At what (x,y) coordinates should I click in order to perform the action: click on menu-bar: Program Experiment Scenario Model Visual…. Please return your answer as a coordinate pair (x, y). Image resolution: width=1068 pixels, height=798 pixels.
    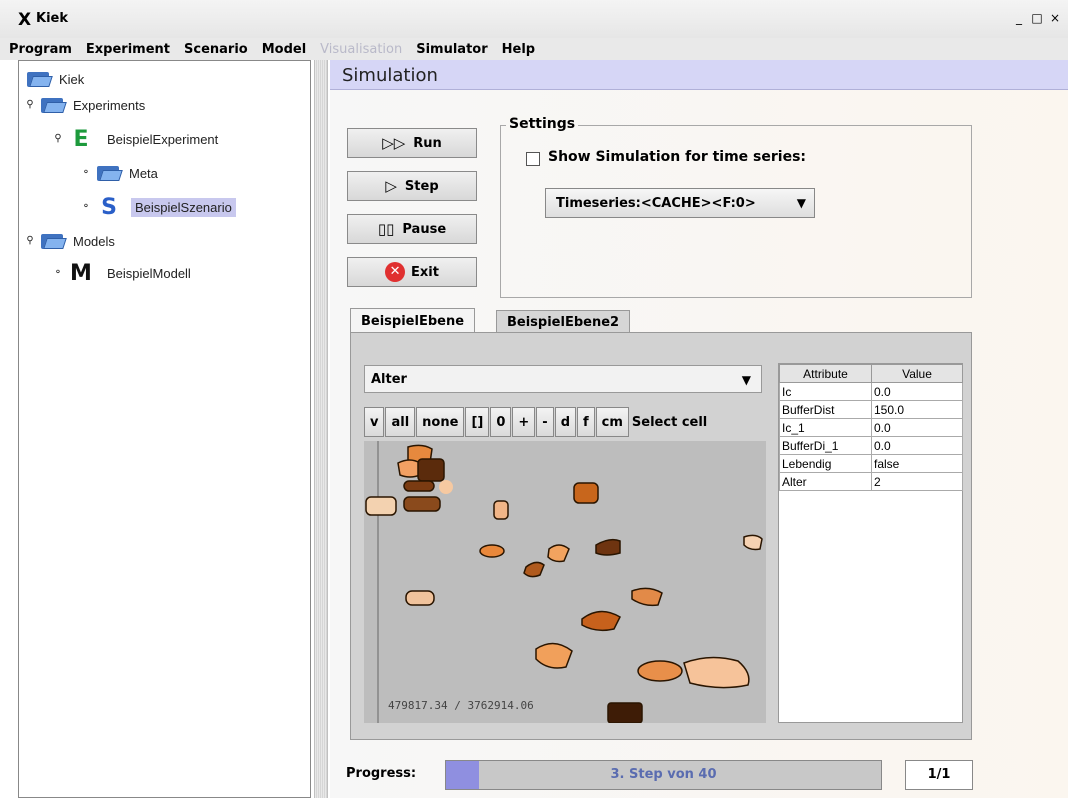
    Looking at the image, I should click on (534, 49).